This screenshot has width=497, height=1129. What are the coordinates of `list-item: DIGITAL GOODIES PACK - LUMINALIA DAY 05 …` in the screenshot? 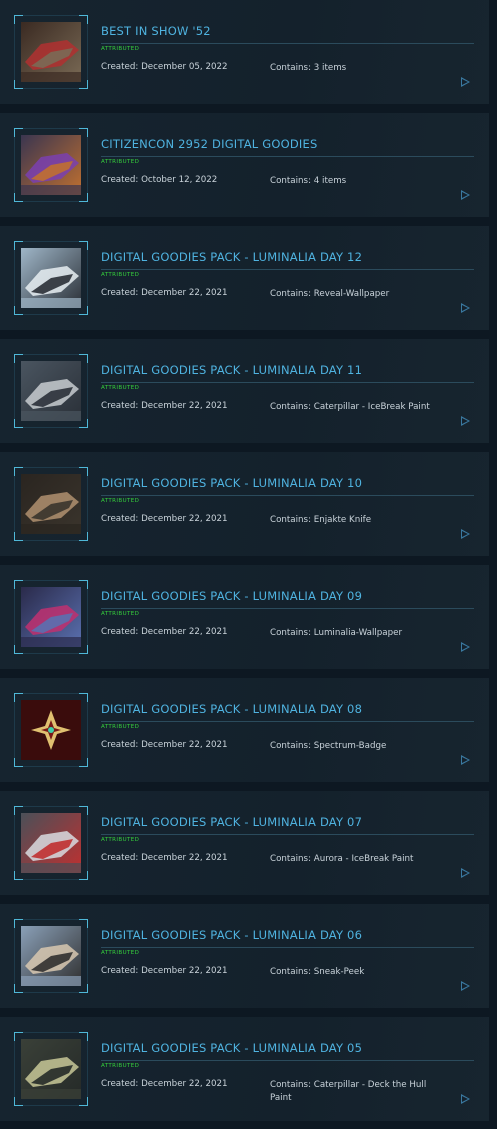 It's located at (244, 1069).